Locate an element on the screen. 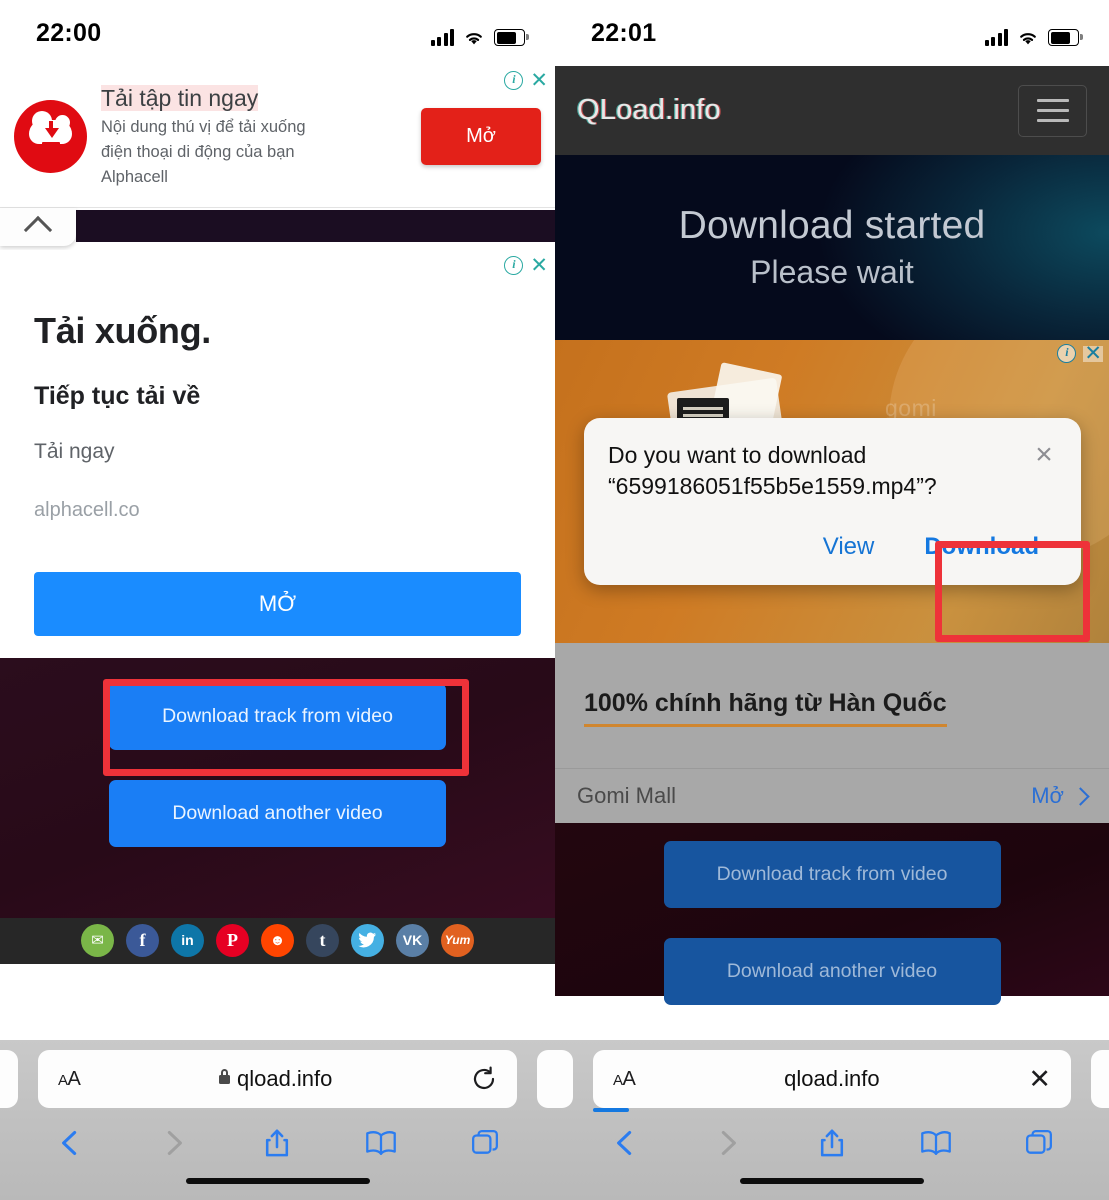 The image size is (1109, 1200). card-heading: Tải xuống. is located at coordinates (123, 330).